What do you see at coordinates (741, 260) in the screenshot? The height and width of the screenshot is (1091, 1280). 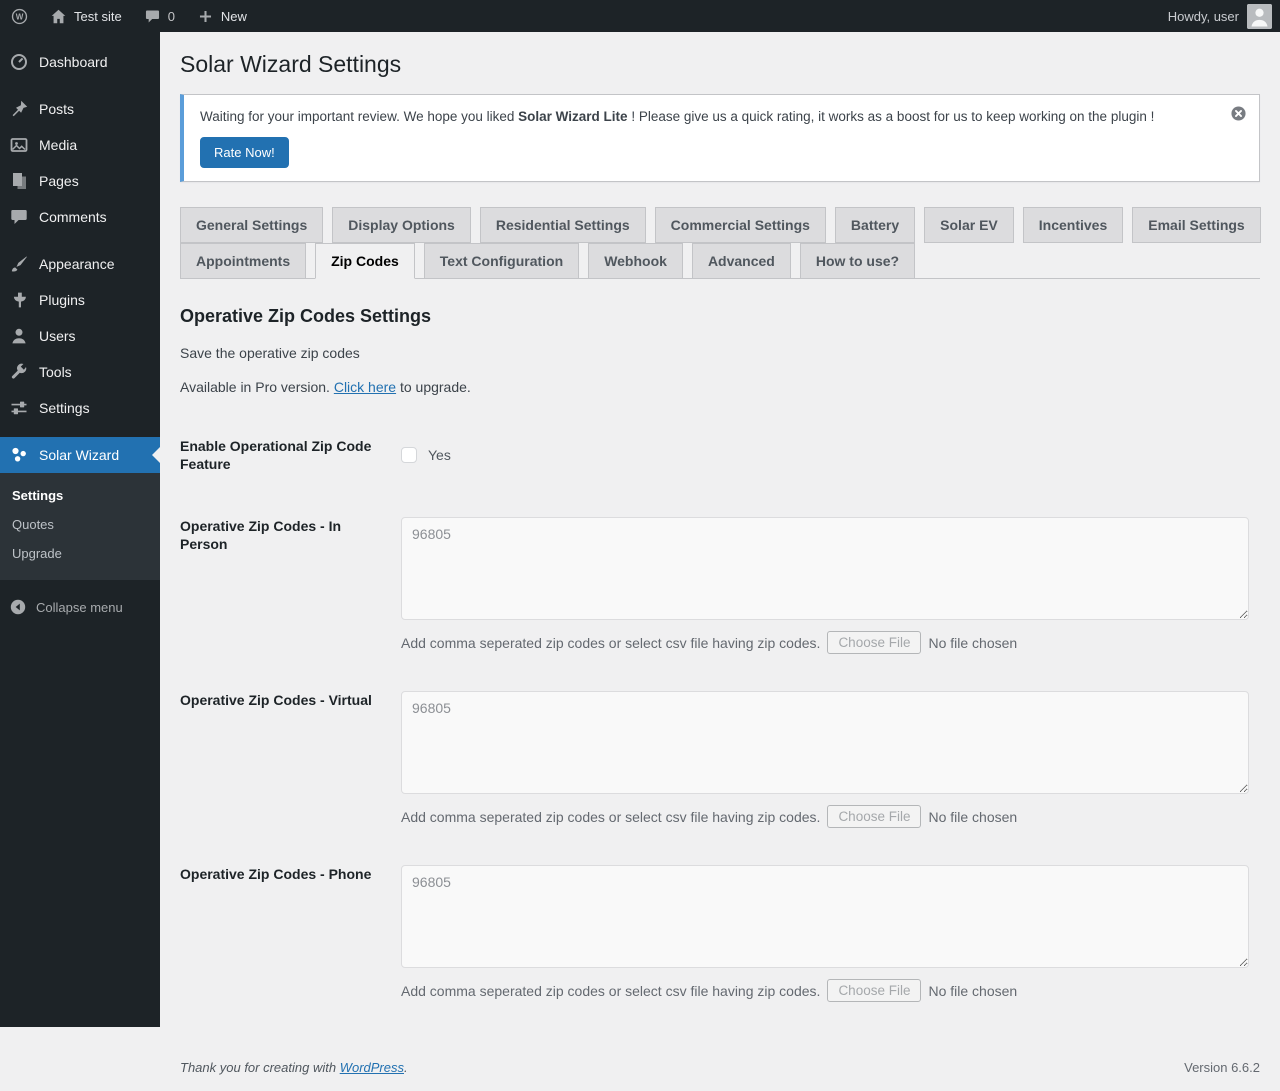 I see `tab-advanced: Advanced` at bounding box center [741, 260].